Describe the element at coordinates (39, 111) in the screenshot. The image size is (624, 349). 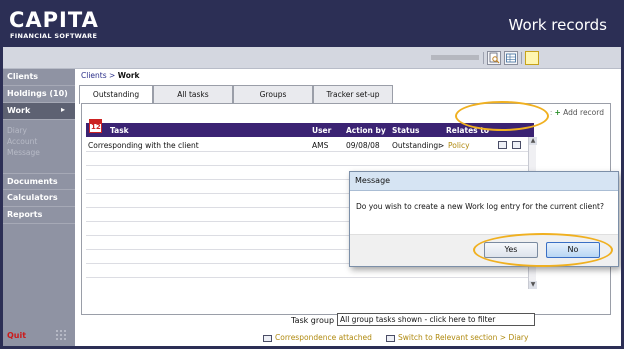
I see `sidebar-item-work: Work ▸` at that location.